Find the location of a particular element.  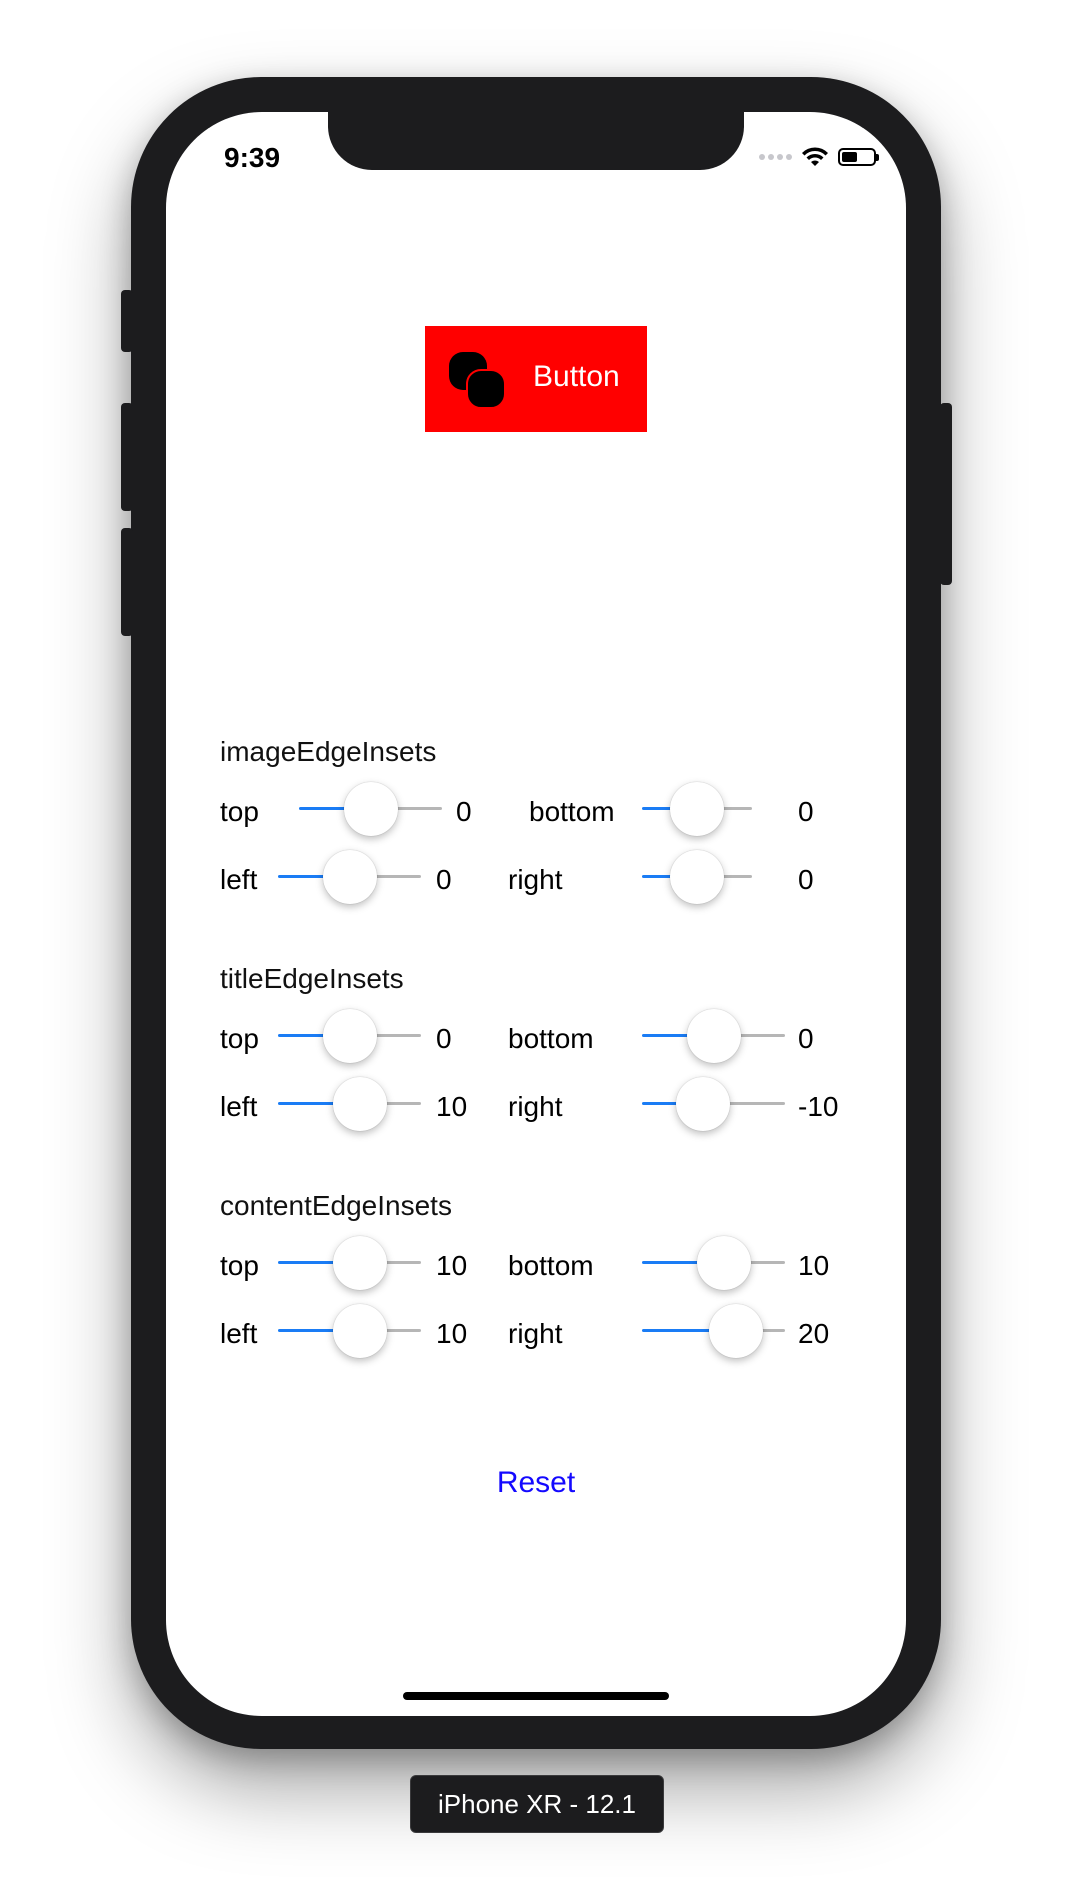

content-left-slider is located at coordinates (349, 1331).